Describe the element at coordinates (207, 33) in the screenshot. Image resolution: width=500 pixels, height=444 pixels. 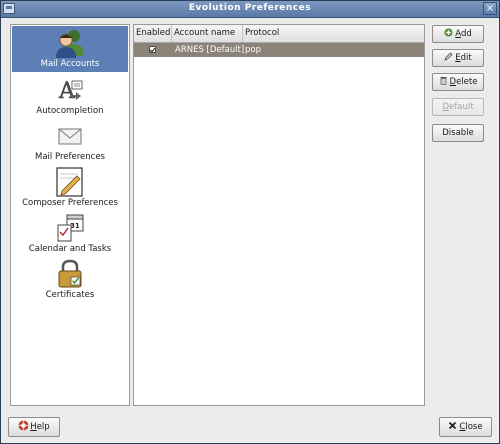
I see `column-header-account-name: Account name` at that location.